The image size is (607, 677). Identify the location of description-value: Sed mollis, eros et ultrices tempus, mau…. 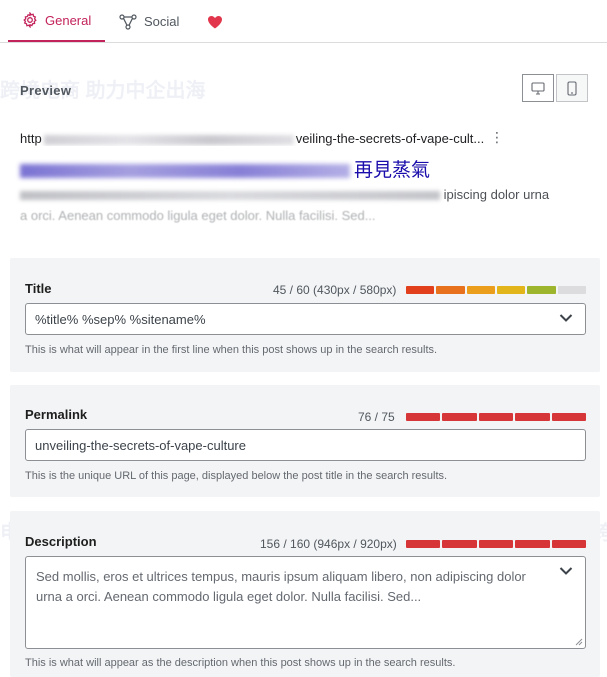
(281, 586).